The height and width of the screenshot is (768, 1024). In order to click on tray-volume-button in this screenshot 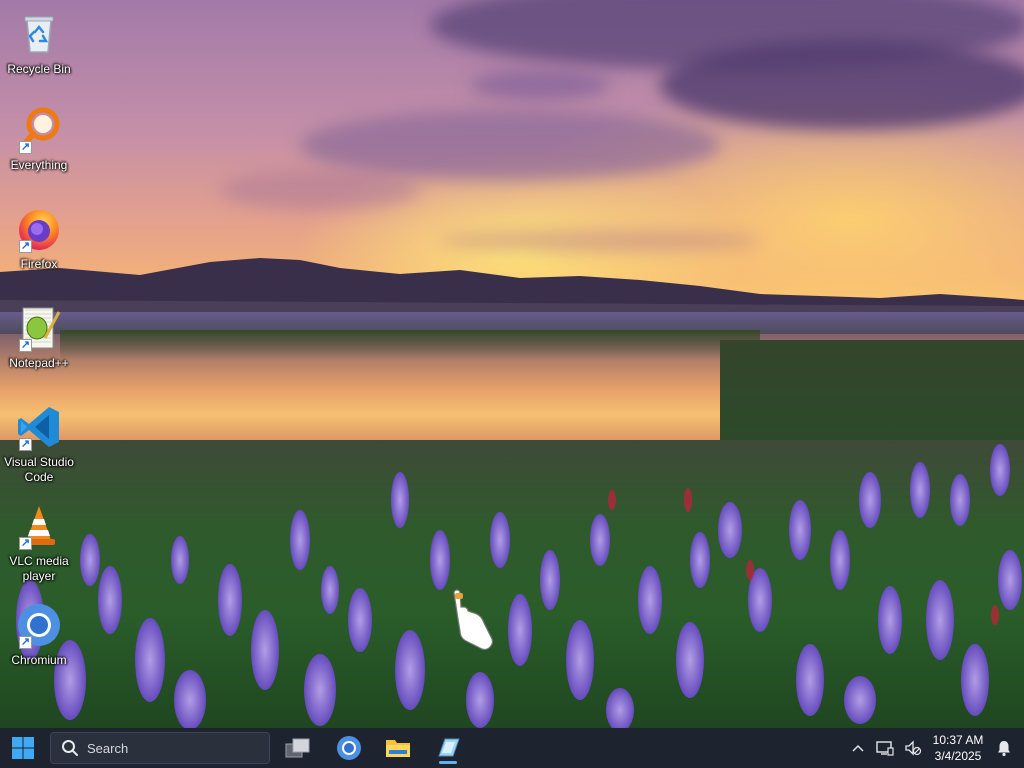, I will do `click(913, 748)`.